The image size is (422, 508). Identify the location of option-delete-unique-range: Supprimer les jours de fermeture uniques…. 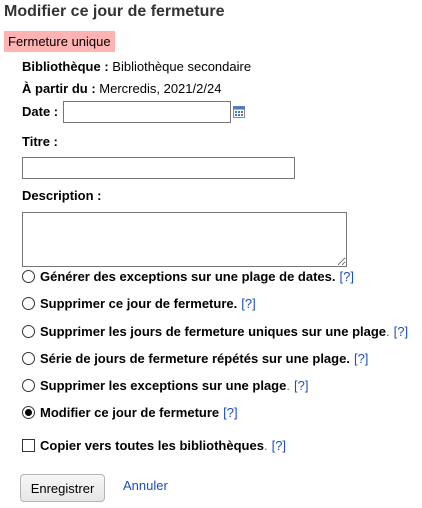
(215, 331).